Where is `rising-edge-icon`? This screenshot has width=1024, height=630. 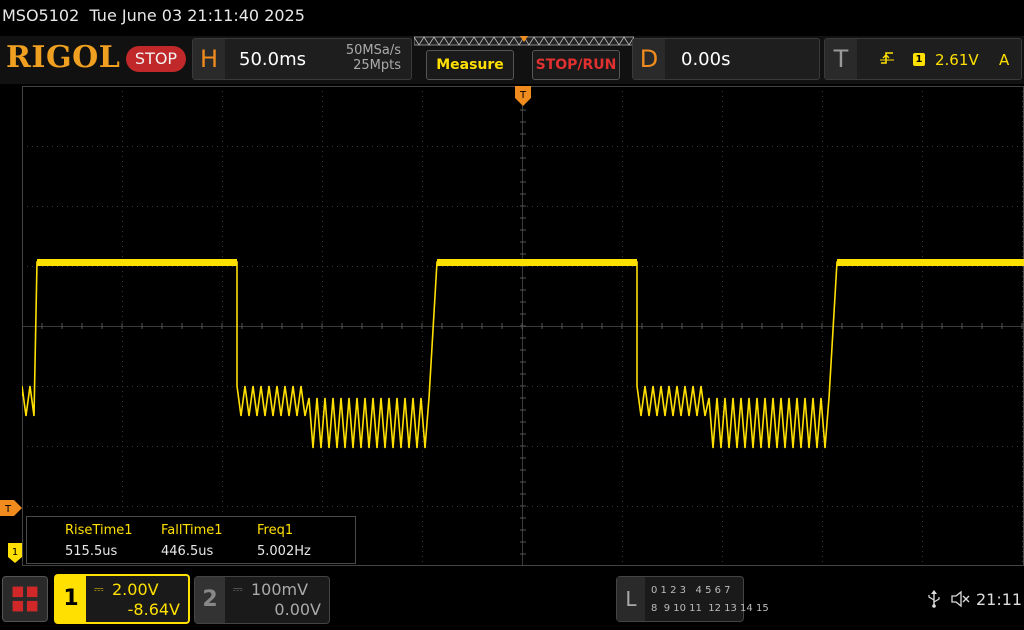 rising-edge-icon is located at coordinates (887, 58).